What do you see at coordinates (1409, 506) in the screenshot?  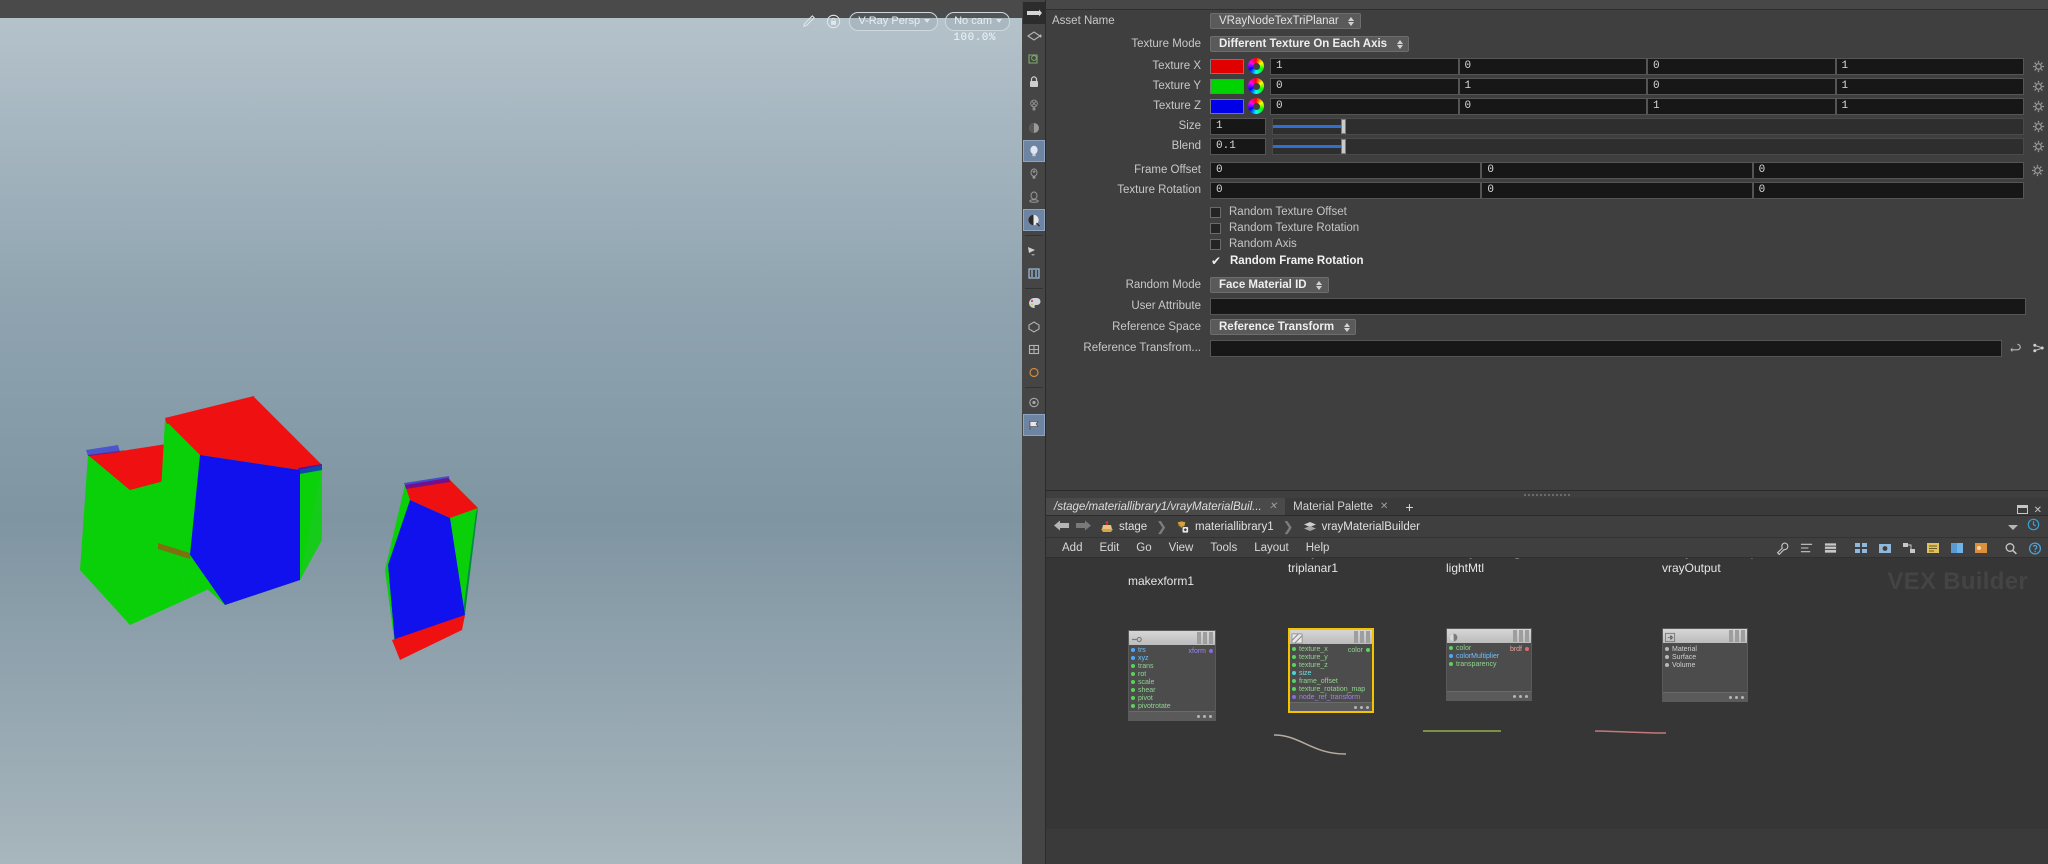 I see `add-tab-button: +` at bounding box center [1409, 506].